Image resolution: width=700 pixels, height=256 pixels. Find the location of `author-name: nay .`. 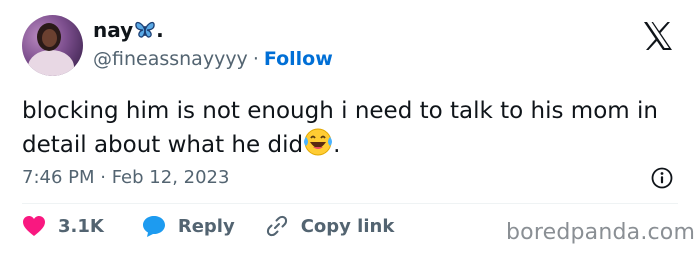

author-name: nay . is located at coordinates (128, 30).